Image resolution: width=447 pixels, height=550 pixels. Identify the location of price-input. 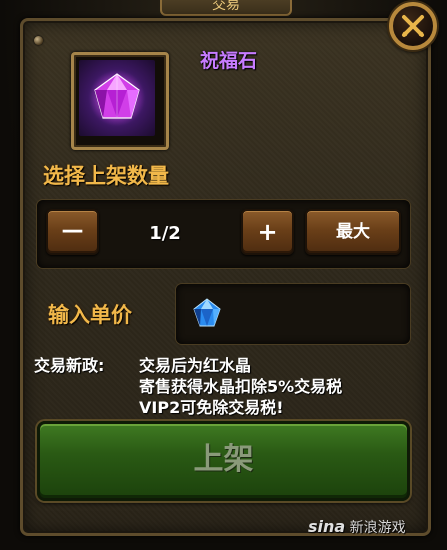
(293, 314).